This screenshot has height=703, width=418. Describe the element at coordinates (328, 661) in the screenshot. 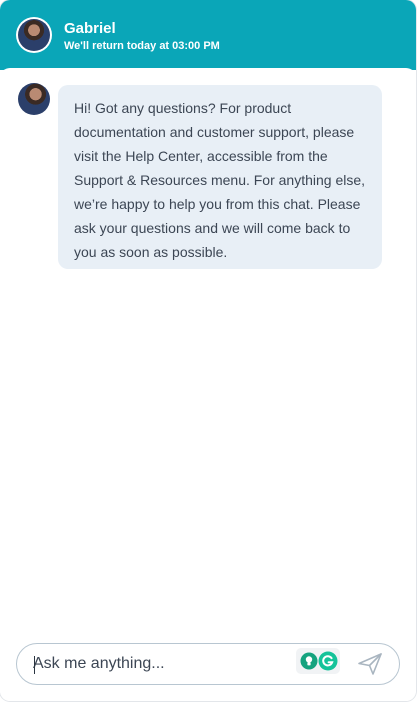

I see `grammarly-icon` at that location.